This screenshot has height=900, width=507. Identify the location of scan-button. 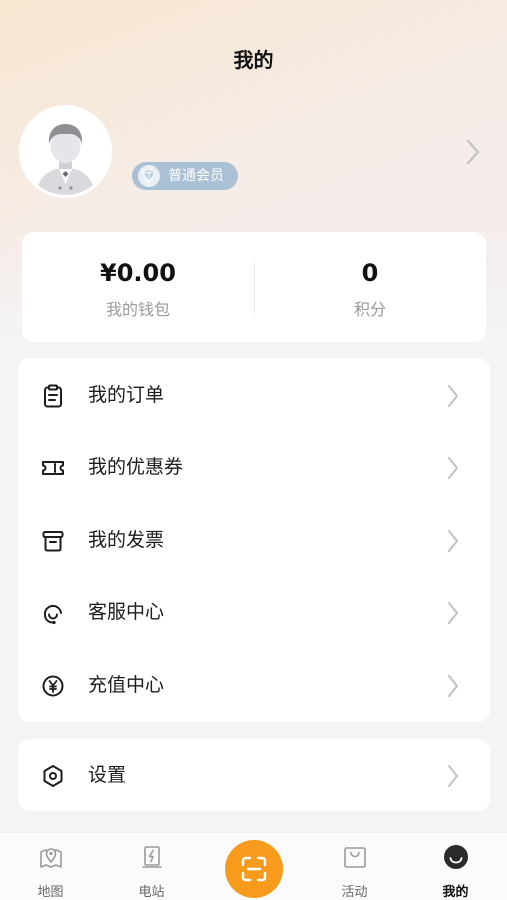
(254, 869).